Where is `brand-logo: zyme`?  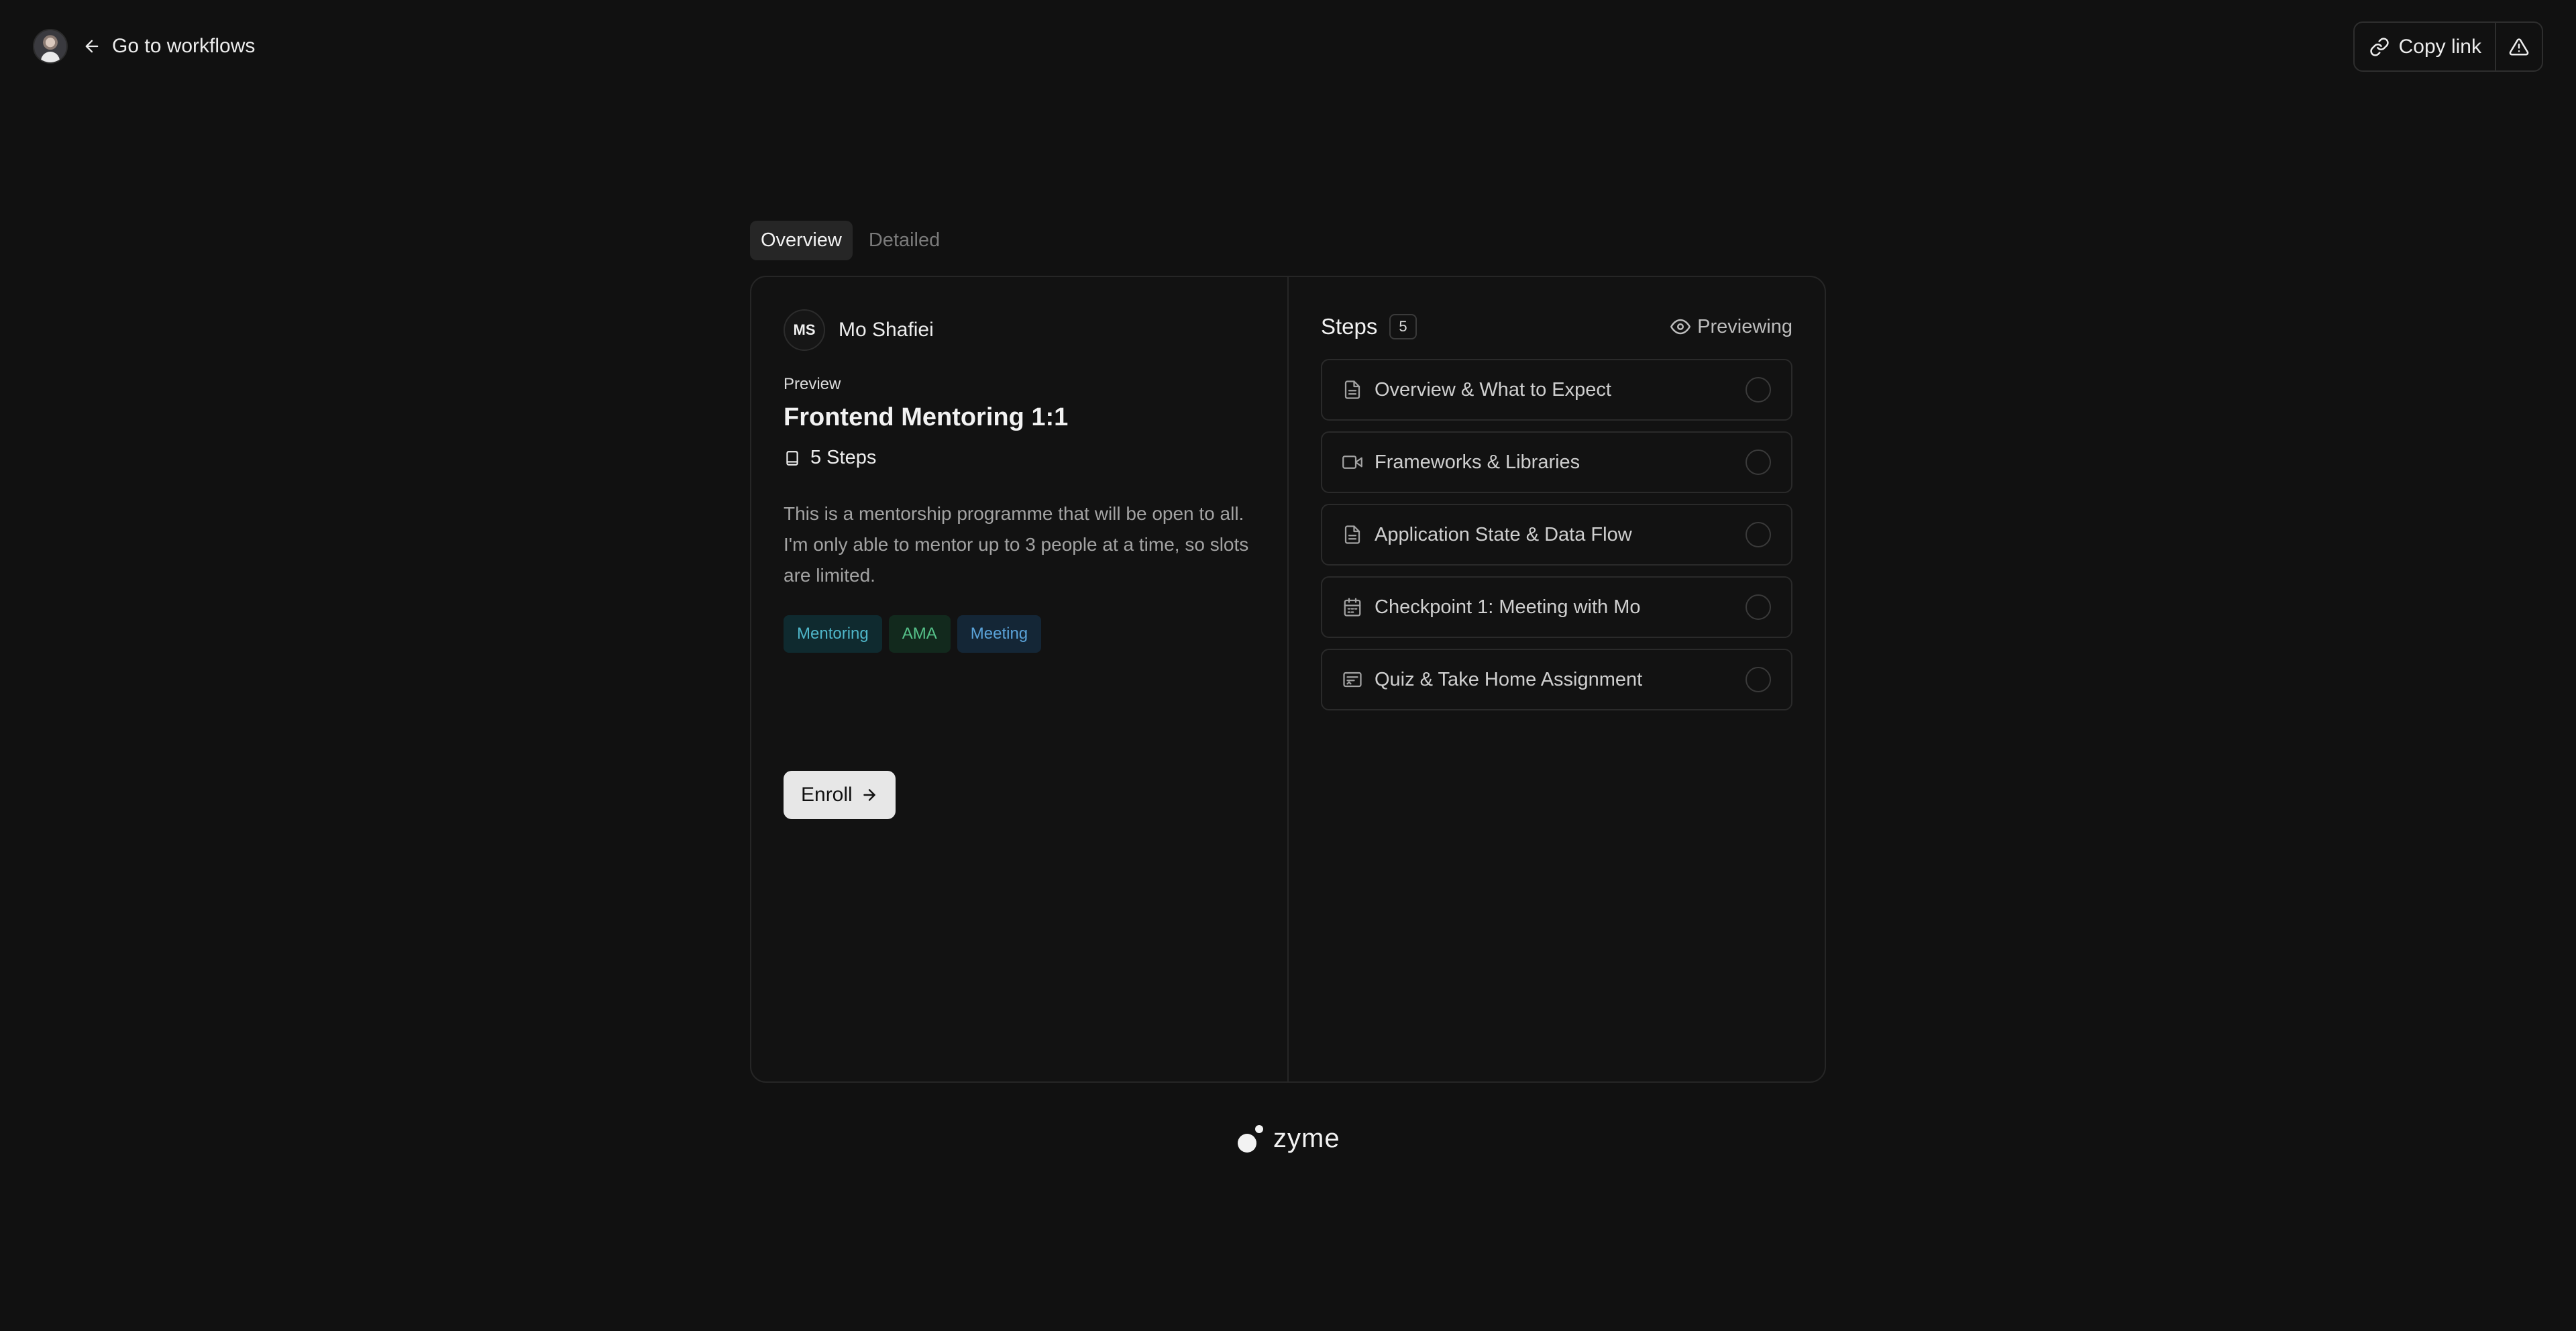
brand-logo: zyme is located at coordinates (1288, 1139).